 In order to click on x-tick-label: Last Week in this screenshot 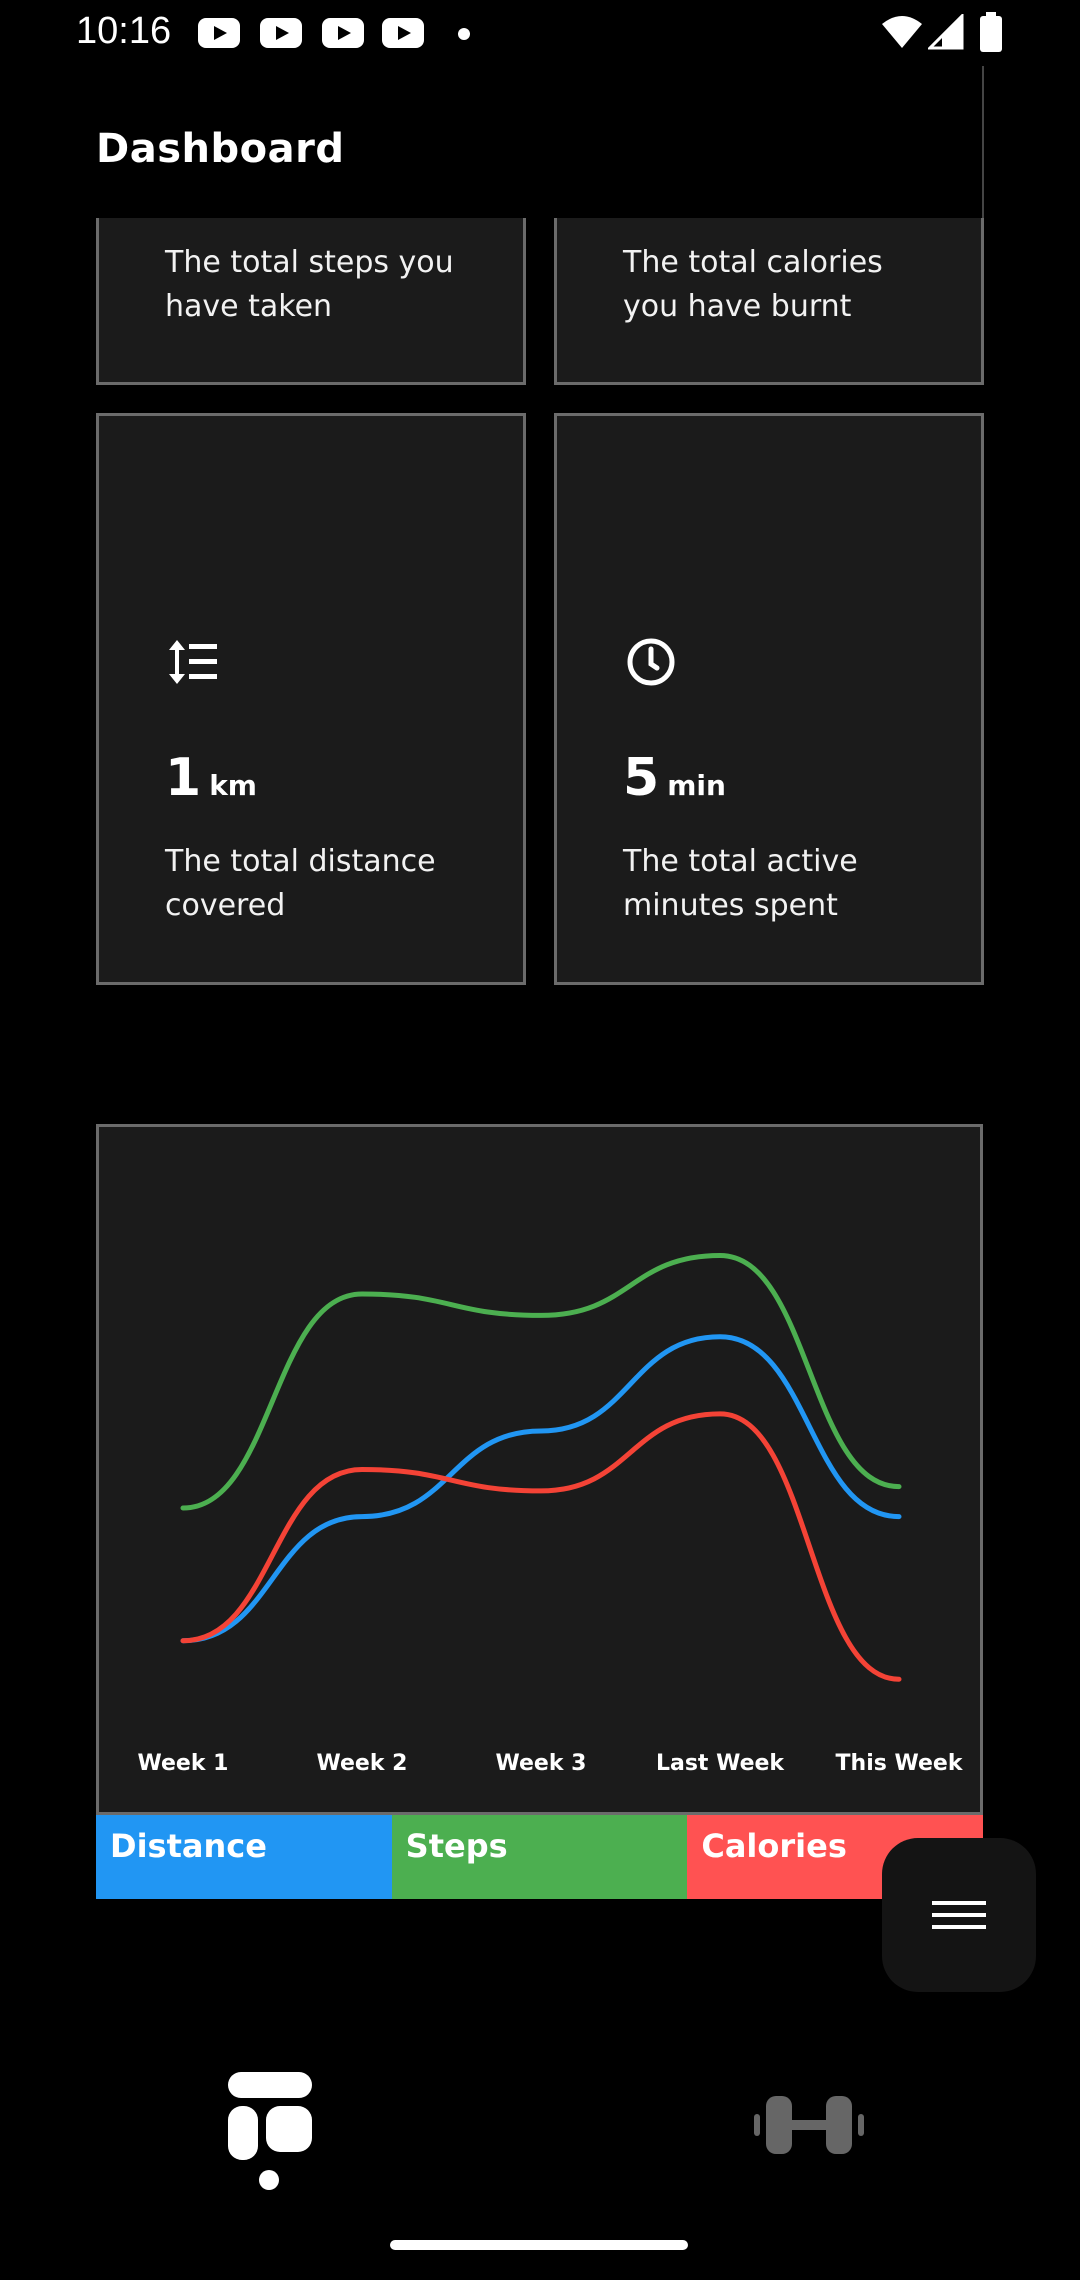, I will do `click(720, 1763)`.